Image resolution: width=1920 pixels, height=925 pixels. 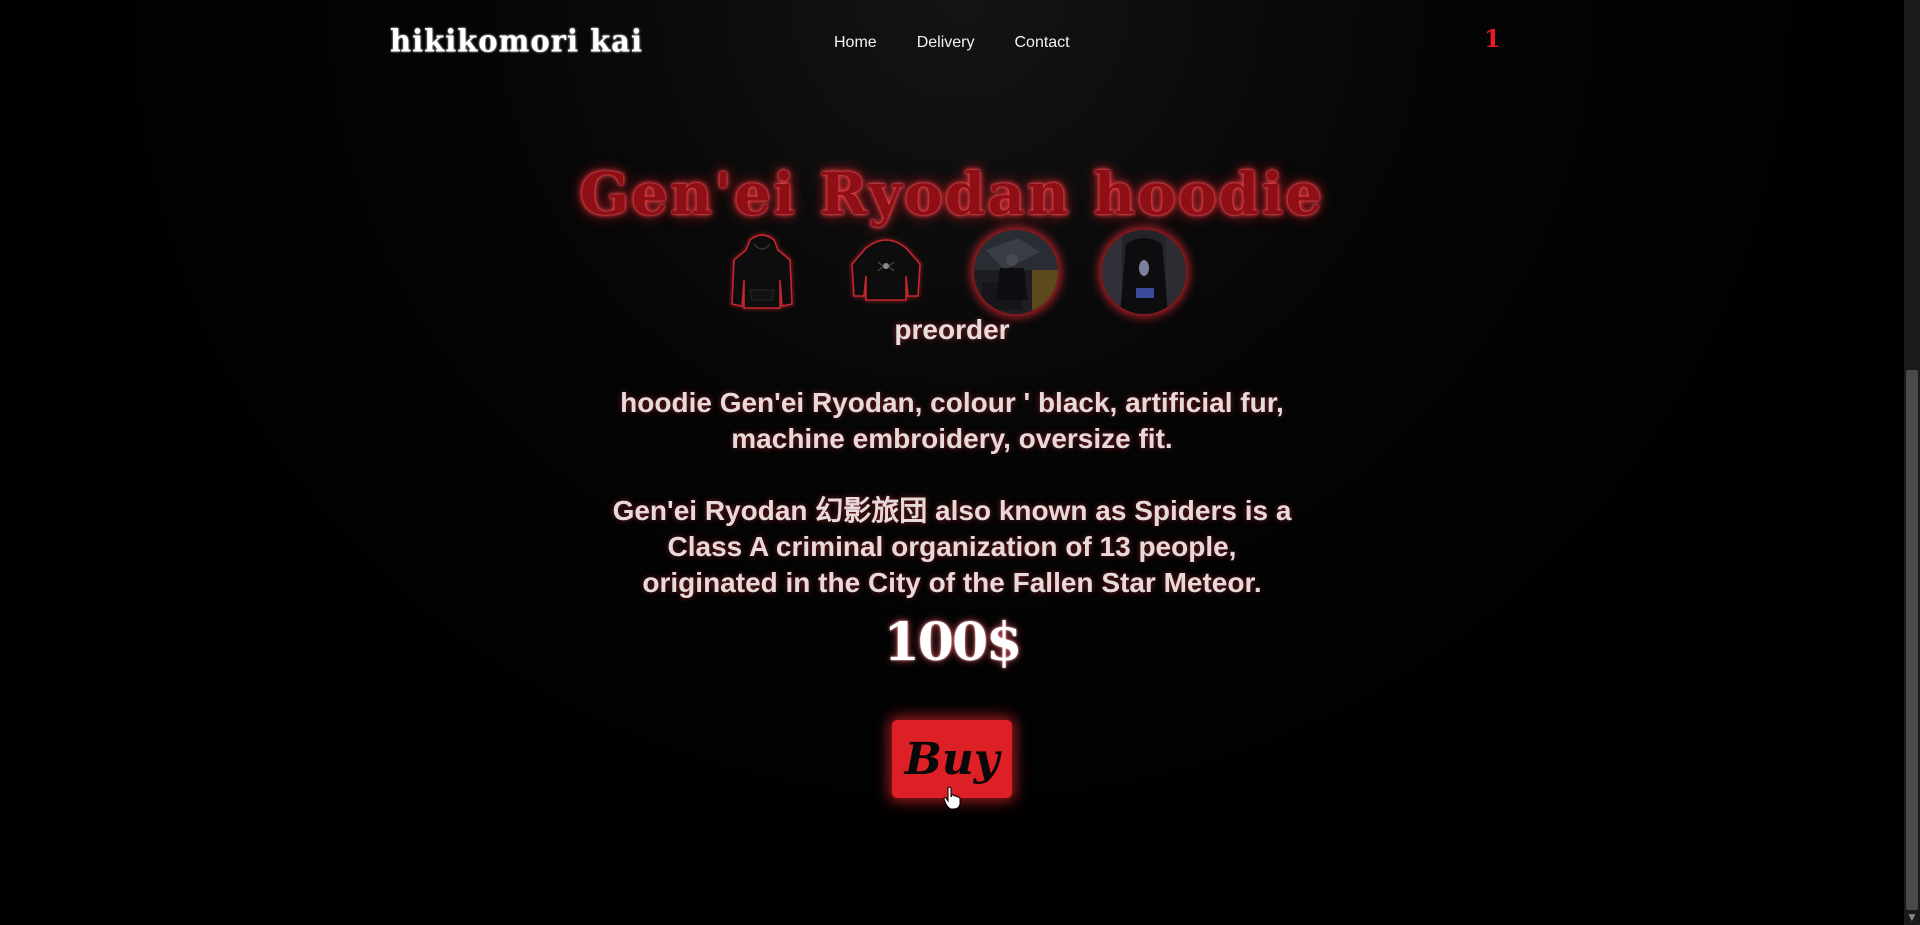 I want to click on preorder-label: preorder, so click(x=952, y=329).